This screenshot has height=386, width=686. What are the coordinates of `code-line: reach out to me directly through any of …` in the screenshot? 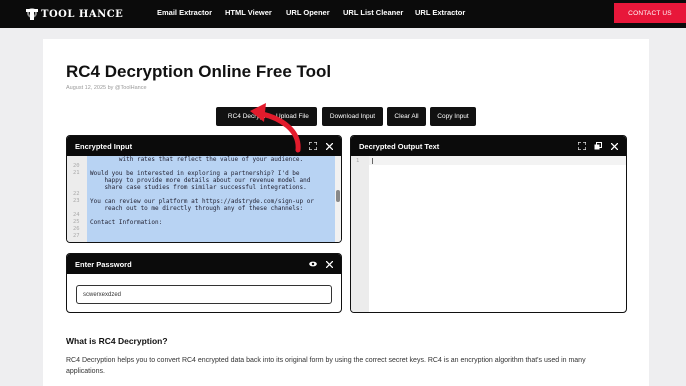 It's located at (197, 208).